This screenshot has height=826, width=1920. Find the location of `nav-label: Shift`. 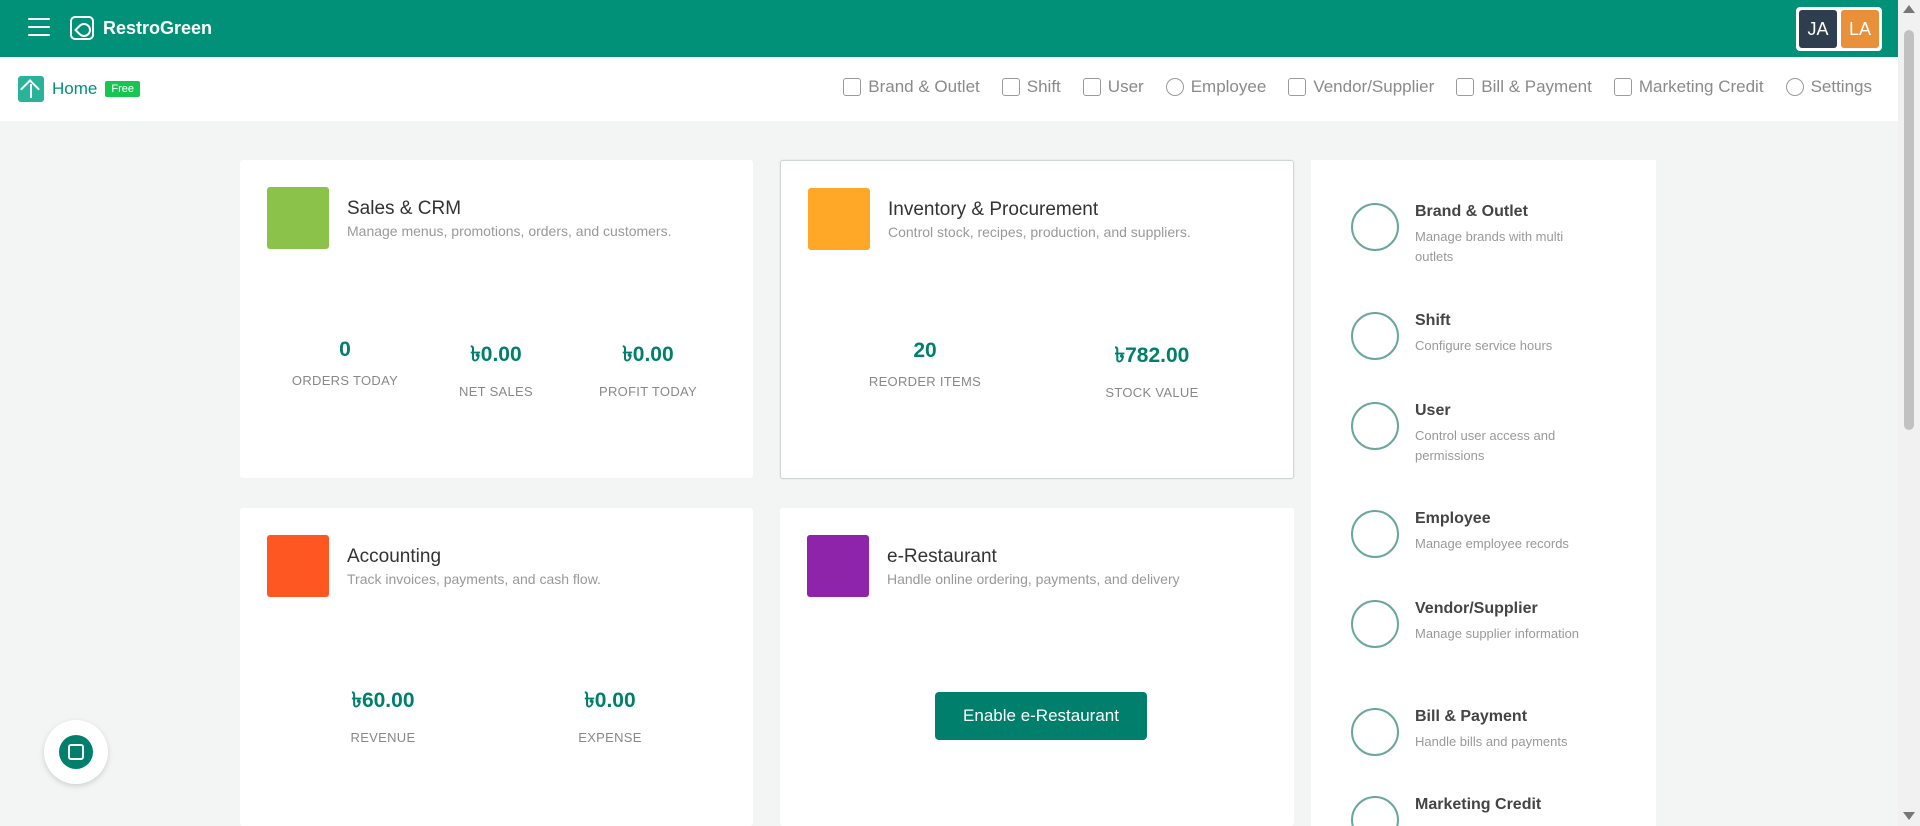

nav-label: Shift is located at coordinates (1043, 86).